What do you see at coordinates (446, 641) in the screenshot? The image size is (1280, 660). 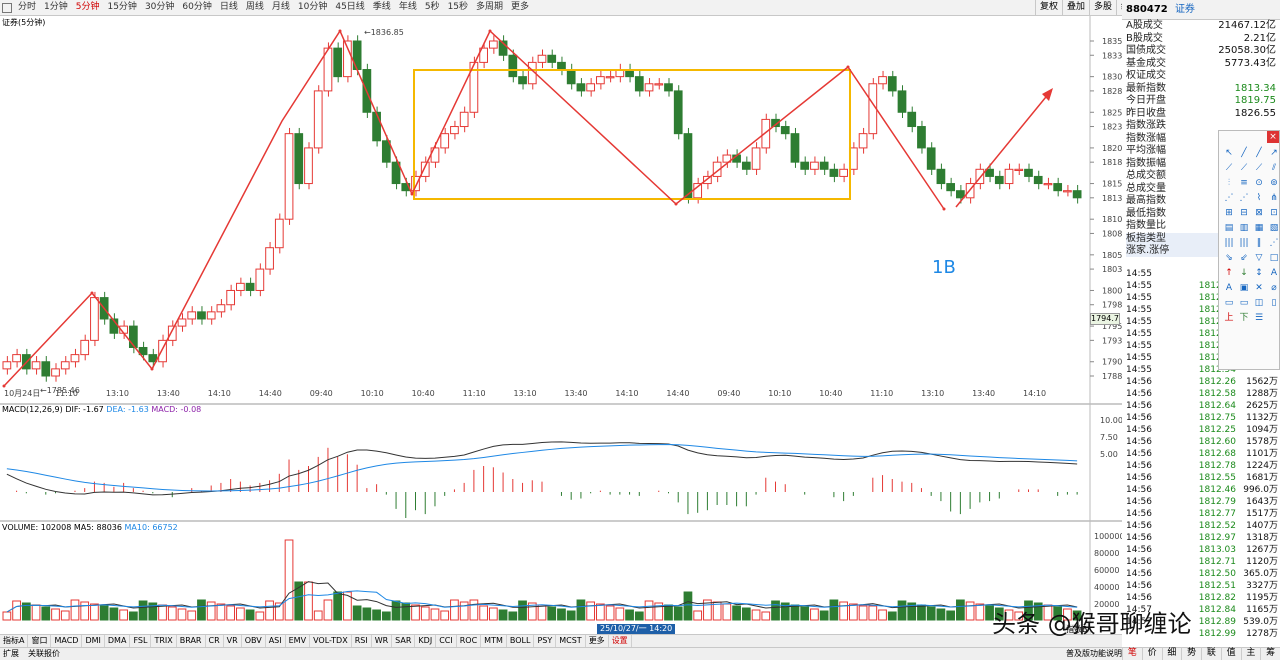 I see `indicator-tab: CCI` at bounding box center [446, 641].